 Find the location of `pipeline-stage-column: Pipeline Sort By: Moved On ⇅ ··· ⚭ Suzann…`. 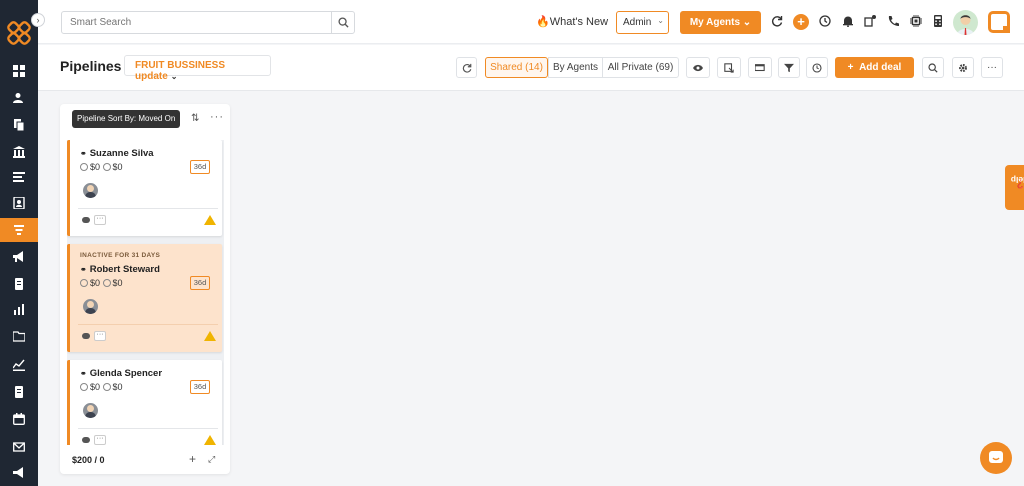

pipeline-stage-column: Pipeline Sort By: Moved On ⇅ ··· ⚭ Suzann… is located at coordinates (145, 289).